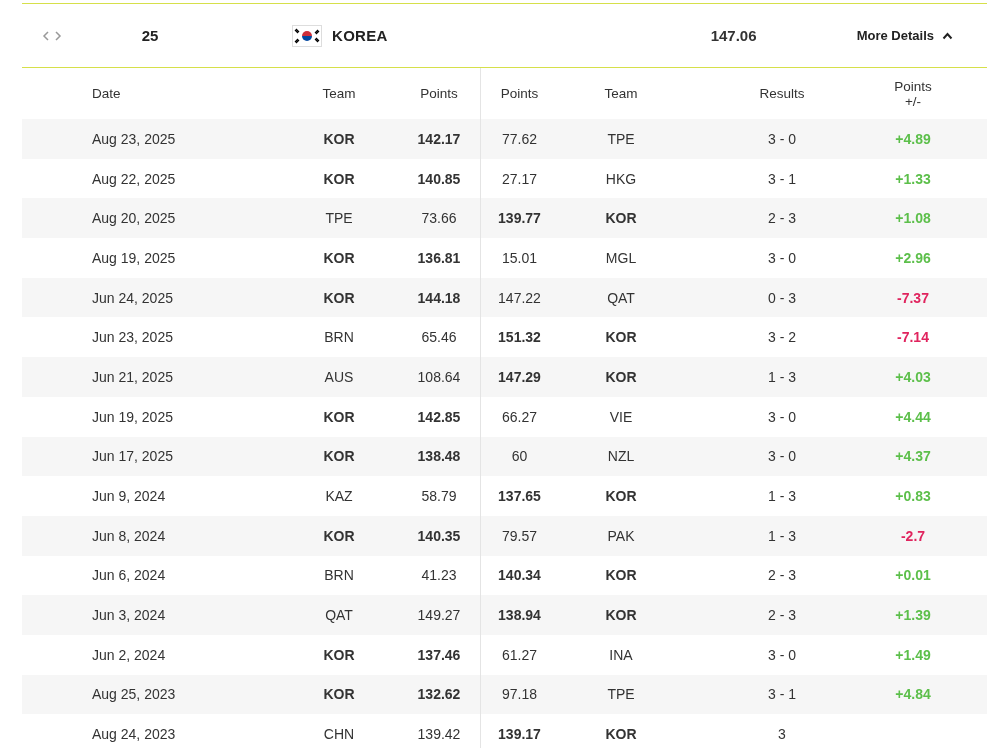 The image size is (1003, 748). Describe the element at coordinates (519, 654) in the screenshot. I see `points-cell: 61.27` at that location.